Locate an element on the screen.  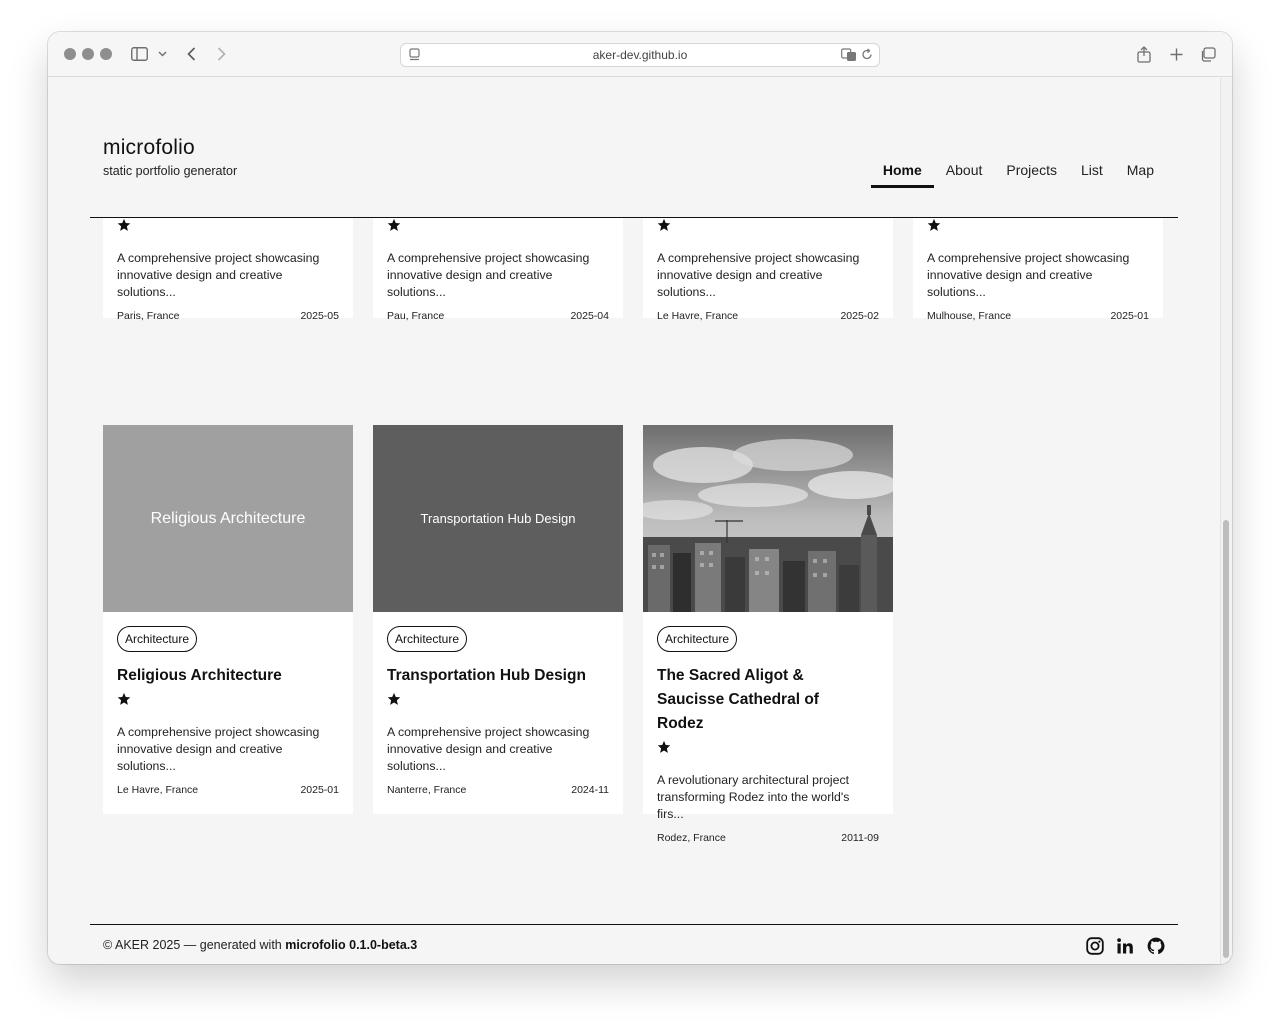
translate-icon is located at coordinates (849, 56).